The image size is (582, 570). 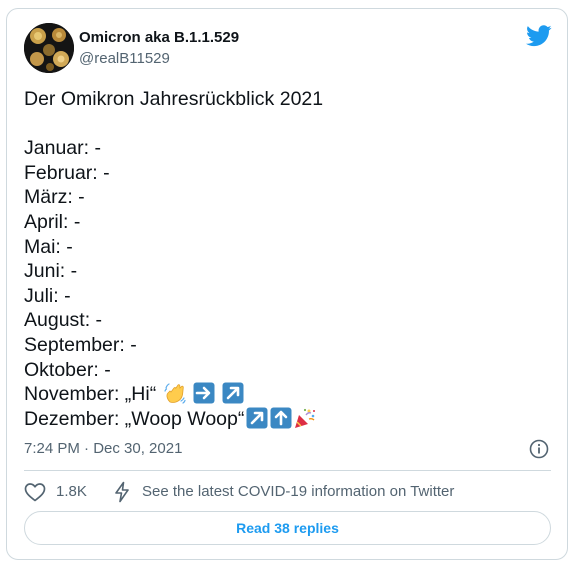 What do you see at coordinates (103, 448) in the screenshot?
I see `tweet-timestamp: 7:24 PM · Dec 30, 2021` at bounding box center [103, 448].